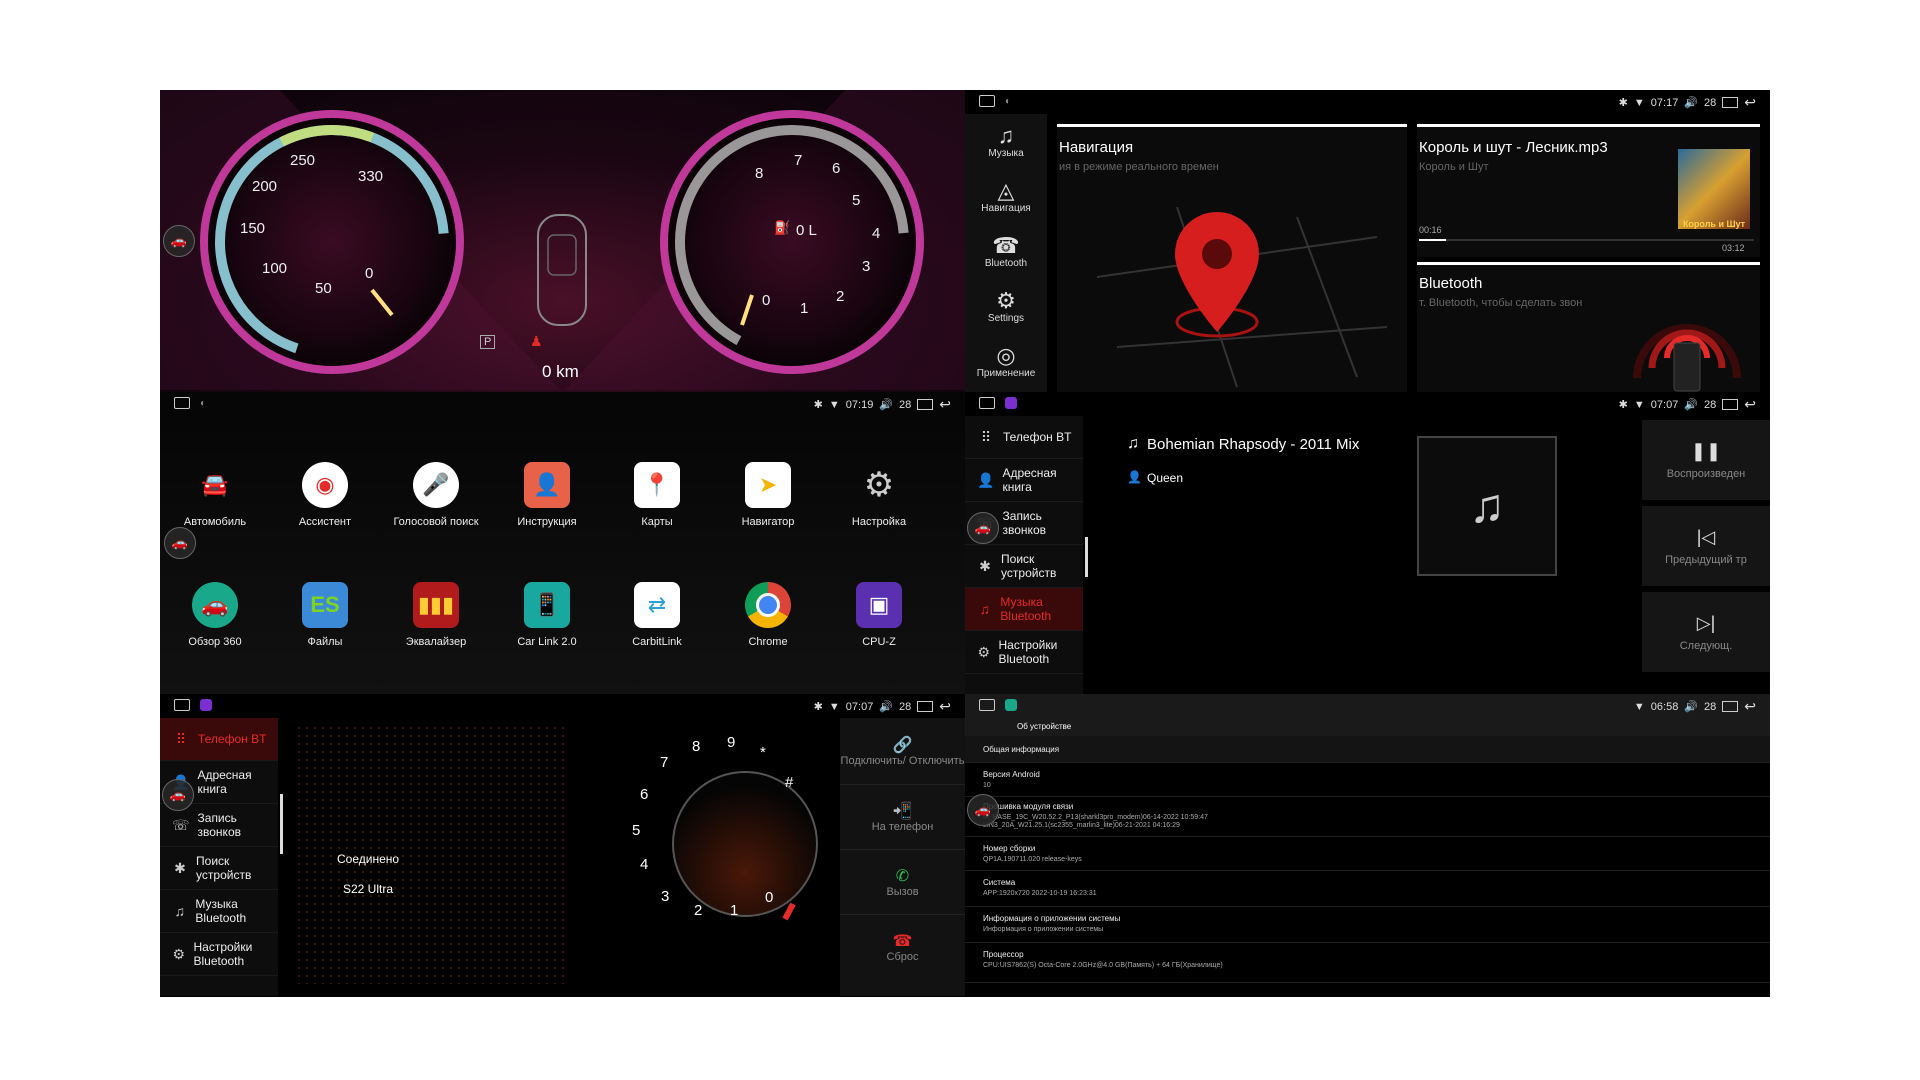 The height and width of the screenshot is (1080, 1920). Describe the element at coordinates (325, 615) in the screenshot. I see `app-files: ES Файлы` at that location.